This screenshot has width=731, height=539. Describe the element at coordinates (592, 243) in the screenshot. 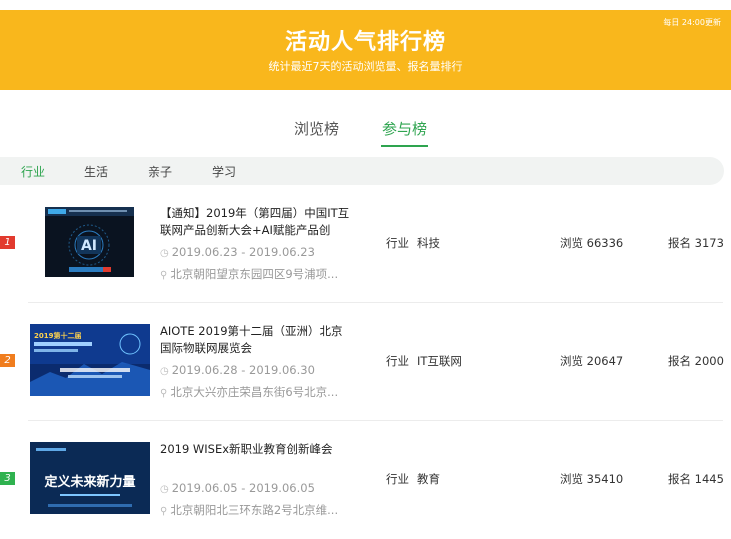

I see `view-count: 浏览 66336` at that location.